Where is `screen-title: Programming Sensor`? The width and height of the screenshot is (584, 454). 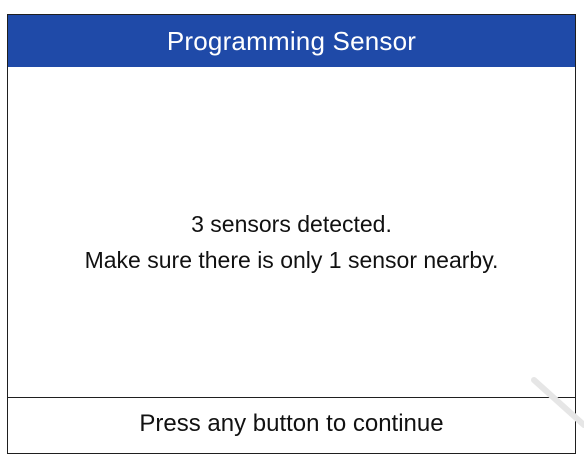
screen-title: Programming Sensor is located at coordinates (291, 41).